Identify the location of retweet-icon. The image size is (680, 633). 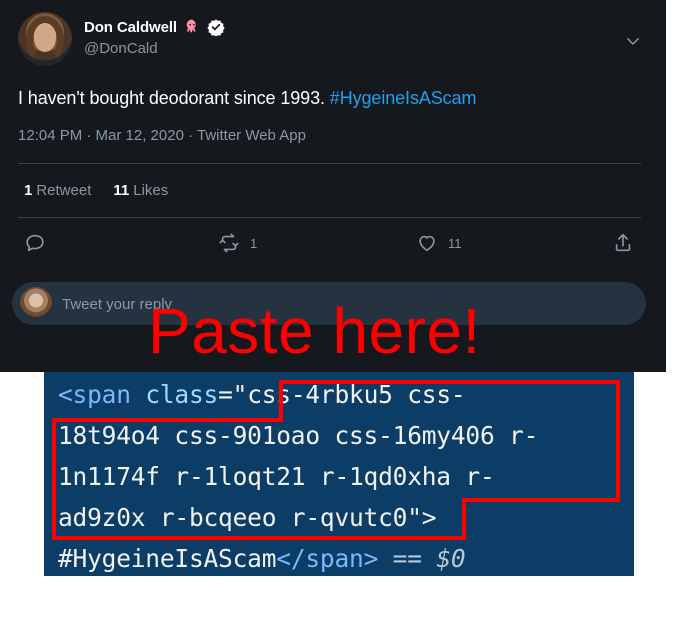
(229, 243).